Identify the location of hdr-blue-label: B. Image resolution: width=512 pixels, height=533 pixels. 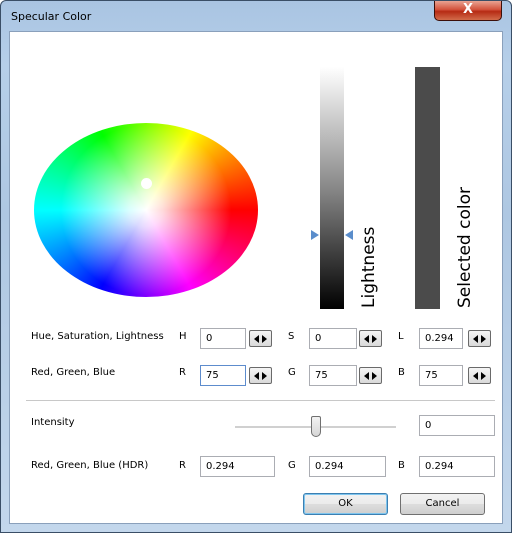
(401, 465).